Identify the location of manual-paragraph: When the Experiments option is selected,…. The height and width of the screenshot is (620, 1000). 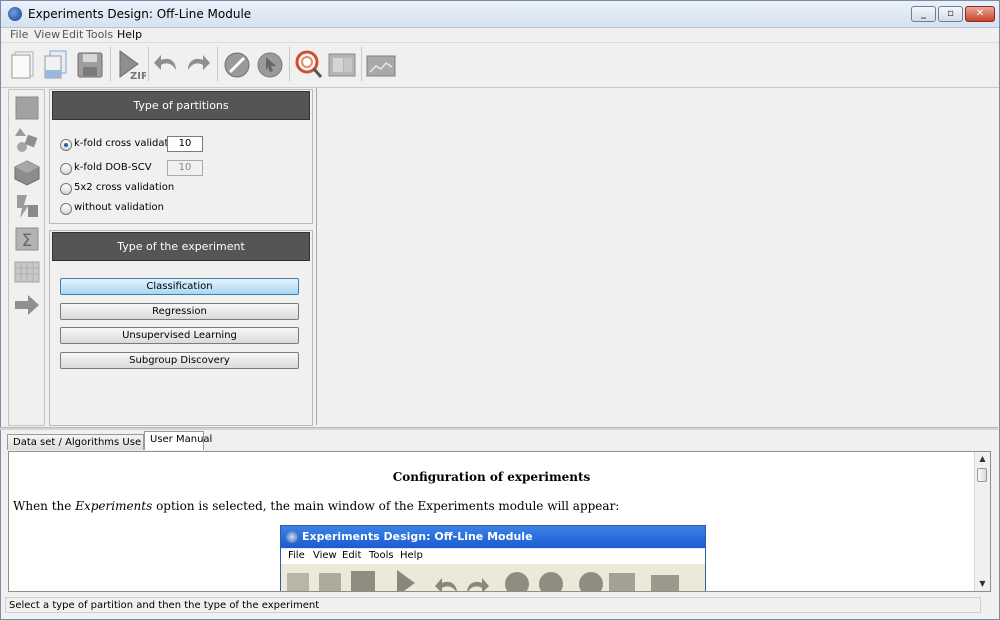
(316, 506).